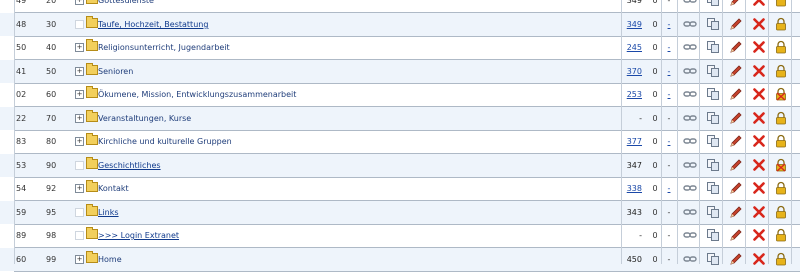 This screenshot has width=800, height=272. Describe the element at coordinates (348, 188) in the screenshot. I see `category-title: Kontakt` at that location.